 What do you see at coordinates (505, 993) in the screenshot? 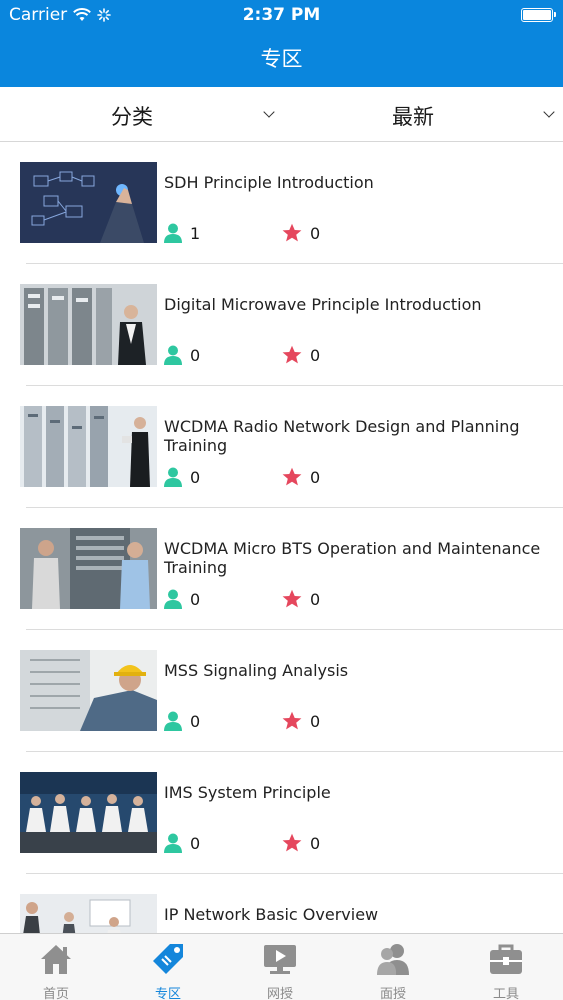
I see `tab-tools-label: 工具` at bounding box center [505, 993].